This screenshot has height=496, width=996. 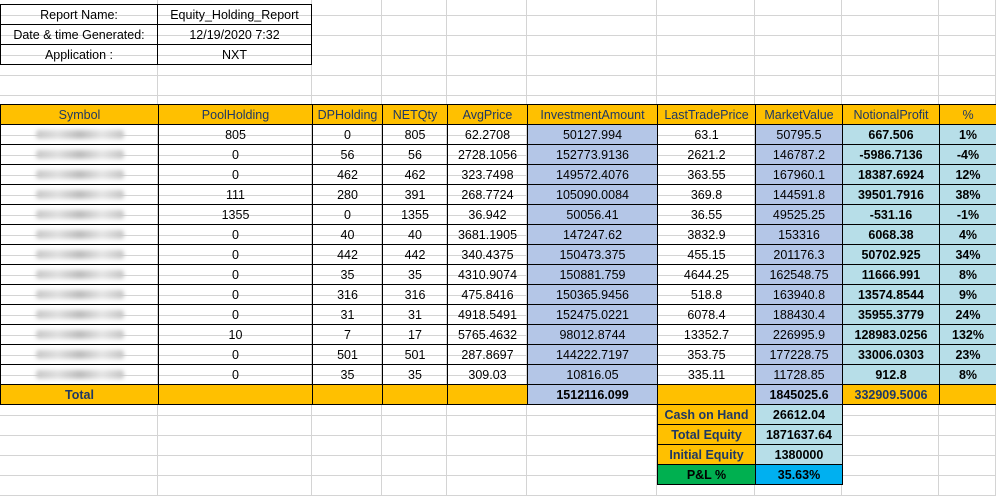 I want to click on table-cell: 462, so click(x=347, y=174).